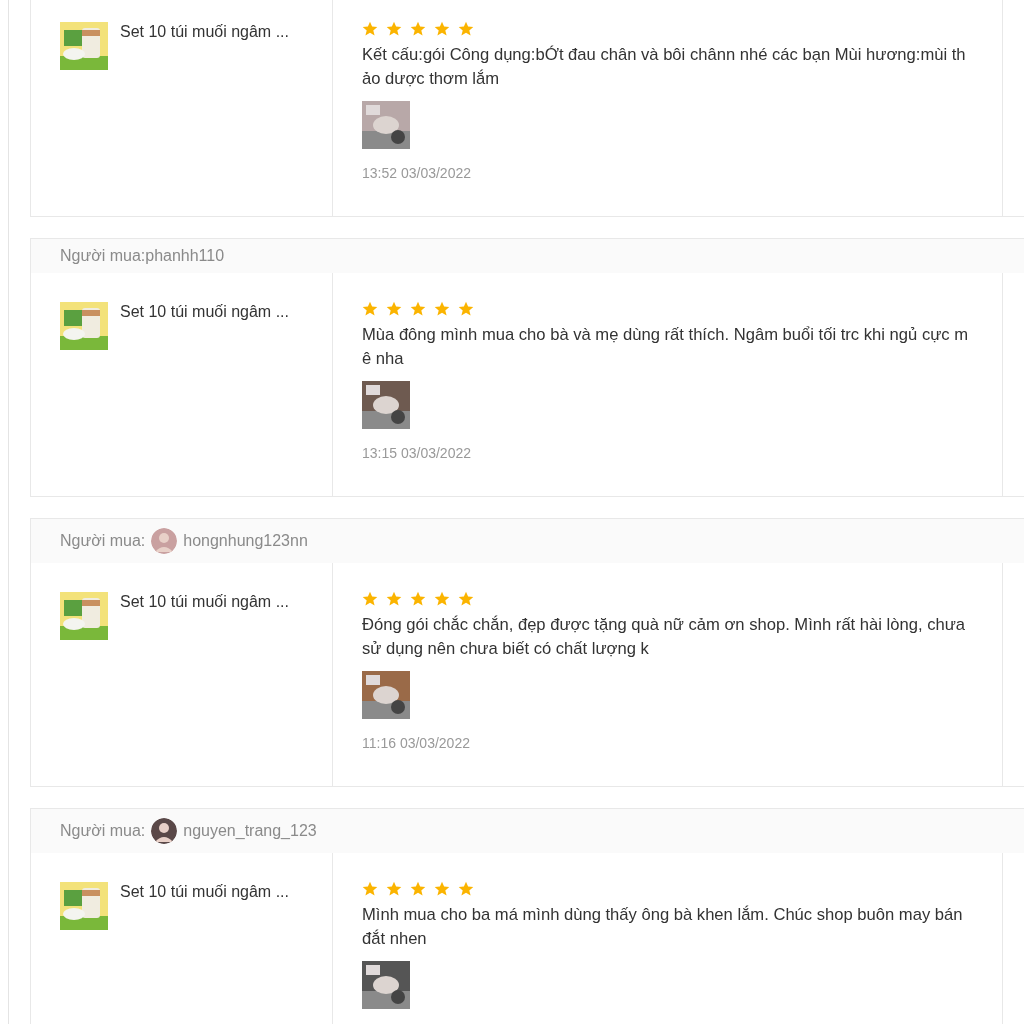  Describe the element at coordinates (245, 541) in the screenshot. I see `buyer-name: hongnhung123nn` at that location.